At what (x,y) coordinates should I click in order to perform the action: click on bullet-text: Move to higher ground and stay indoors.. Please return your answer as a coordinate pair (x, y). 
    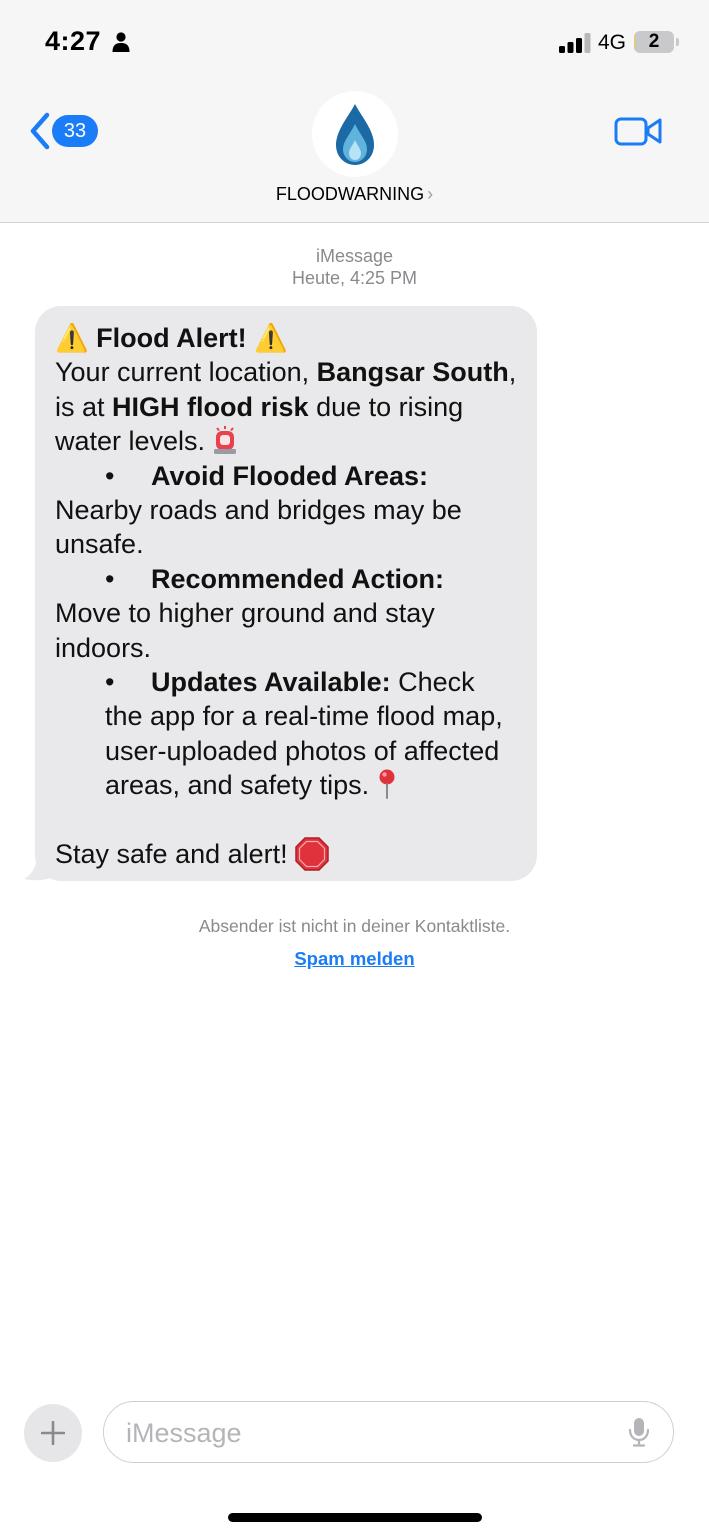
    Looking at the image, I should click on (245, 630).